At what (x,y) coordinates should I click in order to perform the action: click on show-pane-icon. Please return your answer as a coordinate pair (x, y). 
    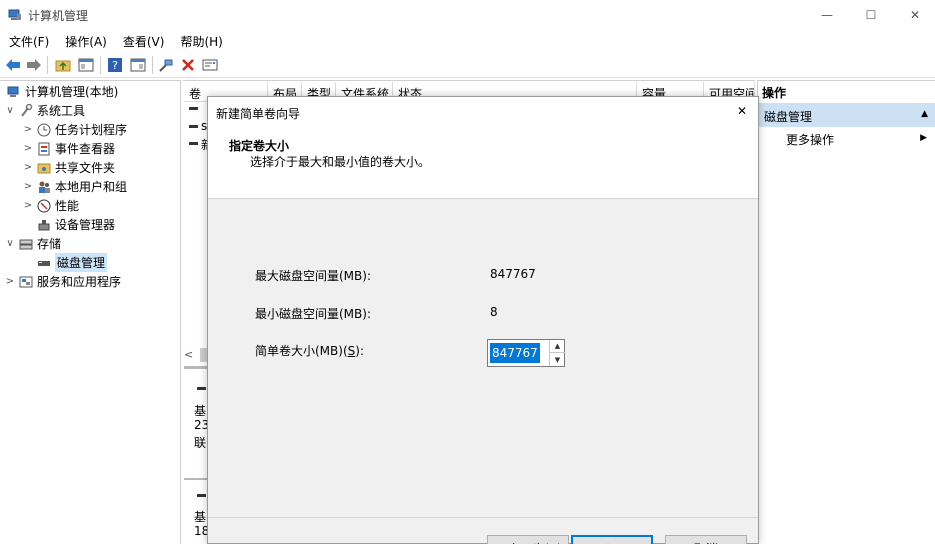
    Looking at the image, I should click on (138, 65).